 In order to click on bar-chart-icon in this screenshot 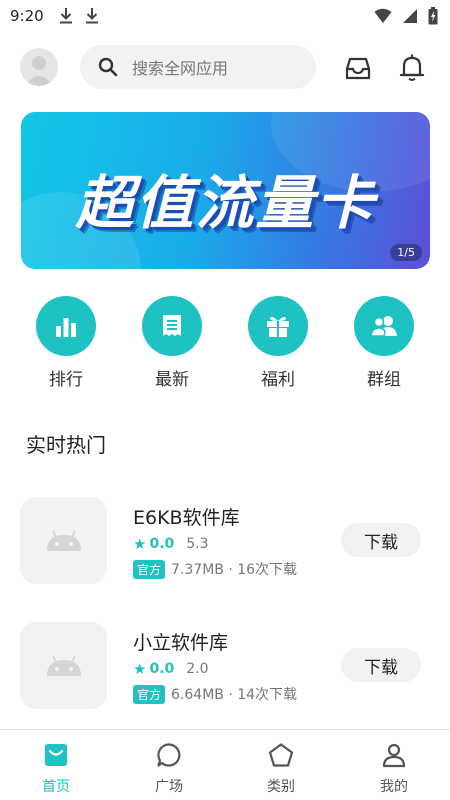, I will do `click(66, 327)`.